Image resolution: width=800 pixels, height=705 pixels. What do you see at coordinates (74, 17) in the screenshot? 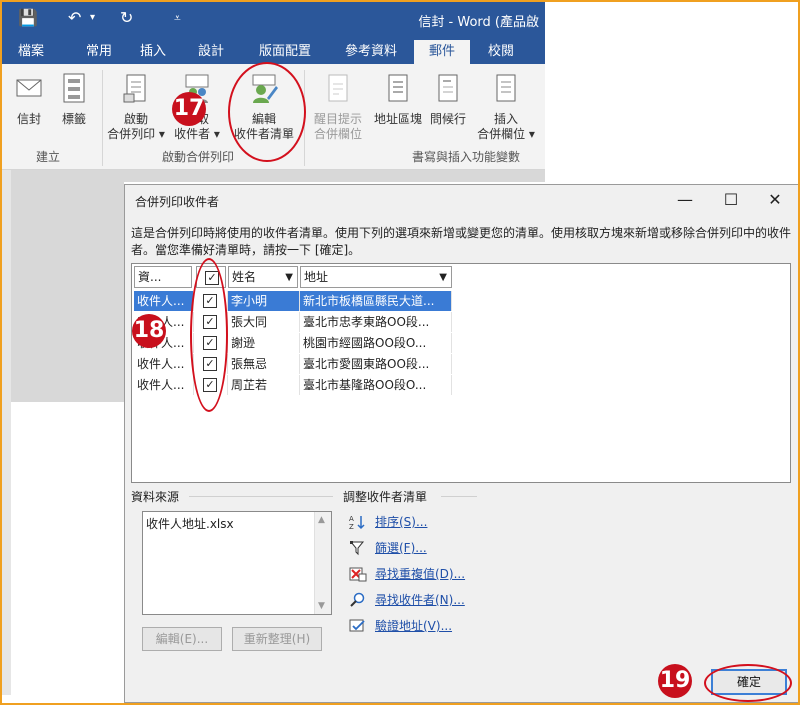
I see `undo-icon: ↶` at bounding box center [74, 17].